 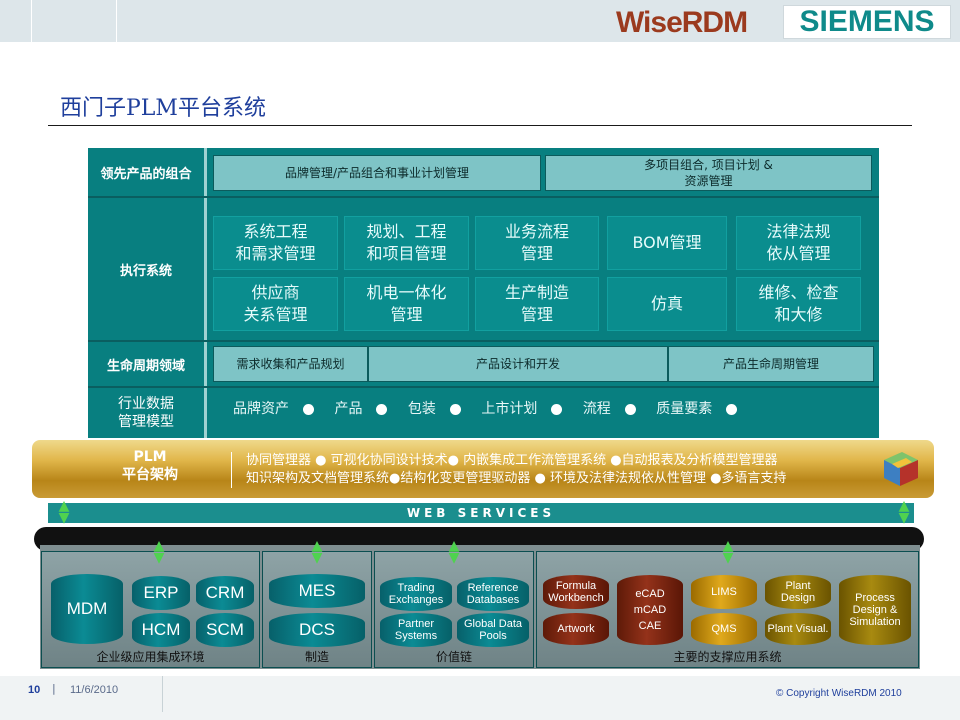 What do you see at coordinates (317, 630) in the screenshot?
I see `dcs-cylinder: DCS` at bounding box center [317, 630].